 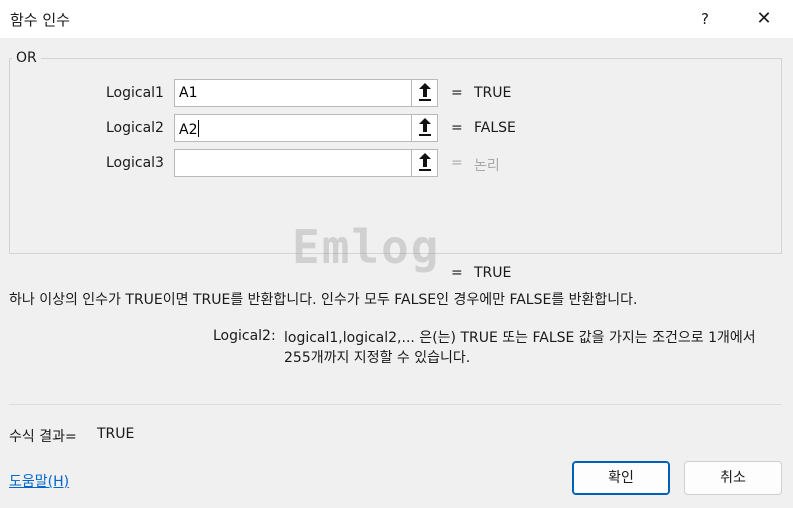 I want to click on function-result-value: TRUE, so click(x=493, y=273).